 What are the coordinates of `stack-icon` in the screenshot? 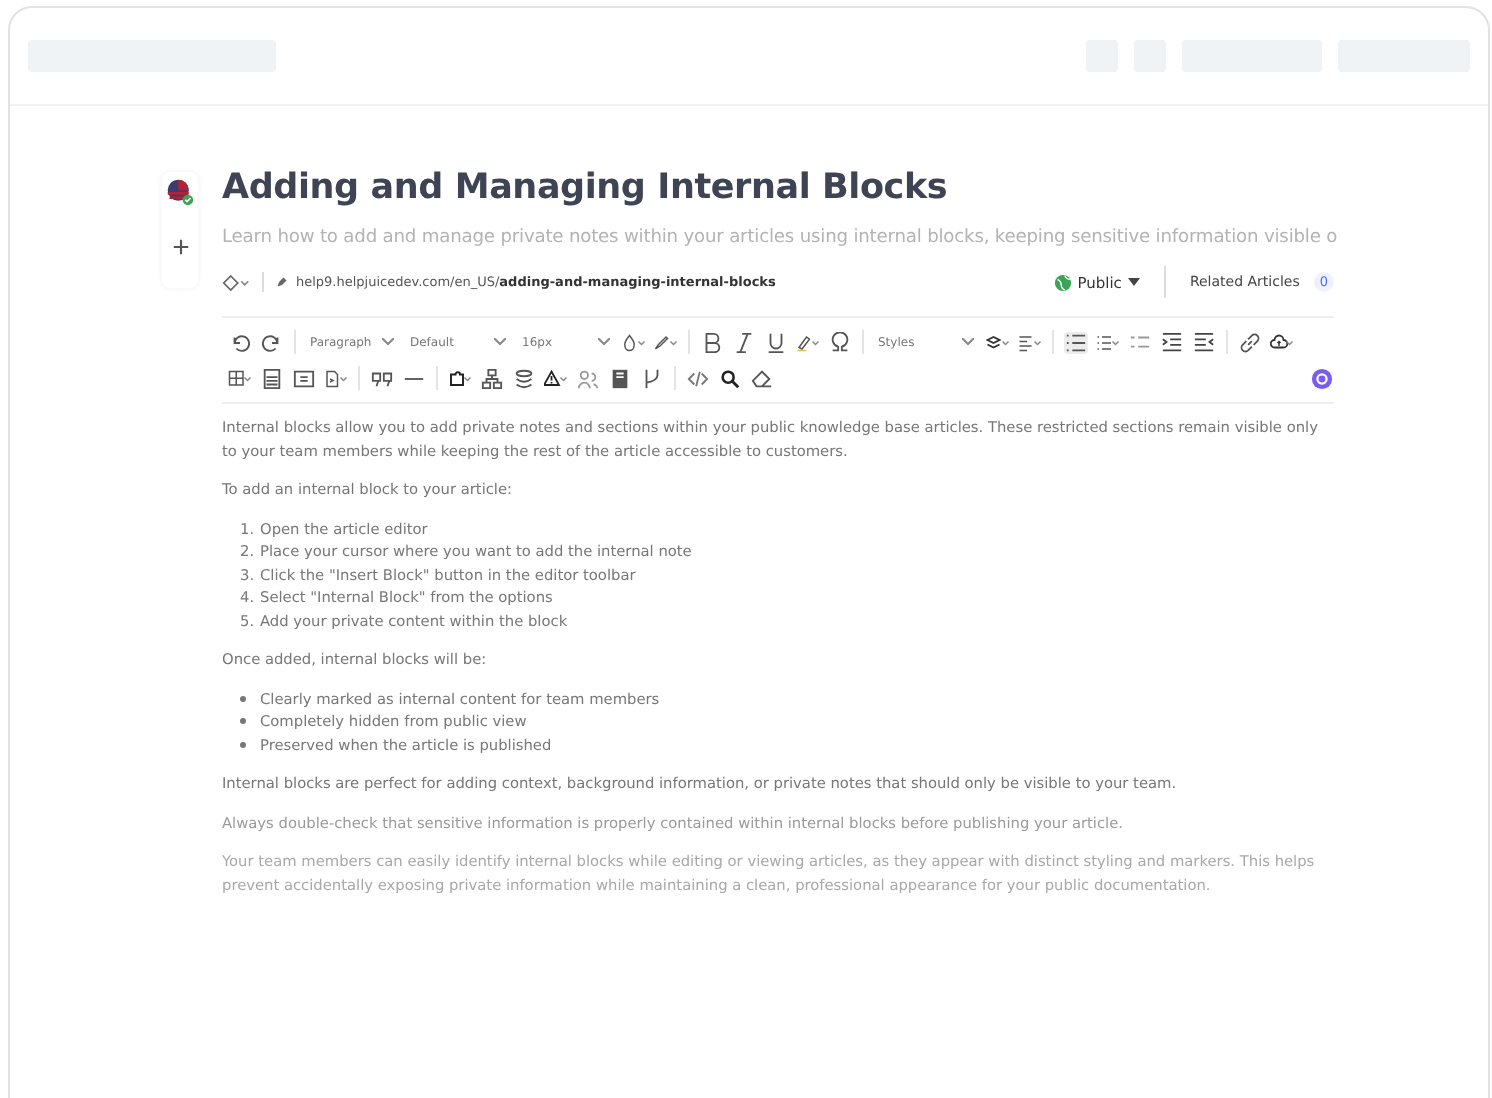 It's located at (524, 378).